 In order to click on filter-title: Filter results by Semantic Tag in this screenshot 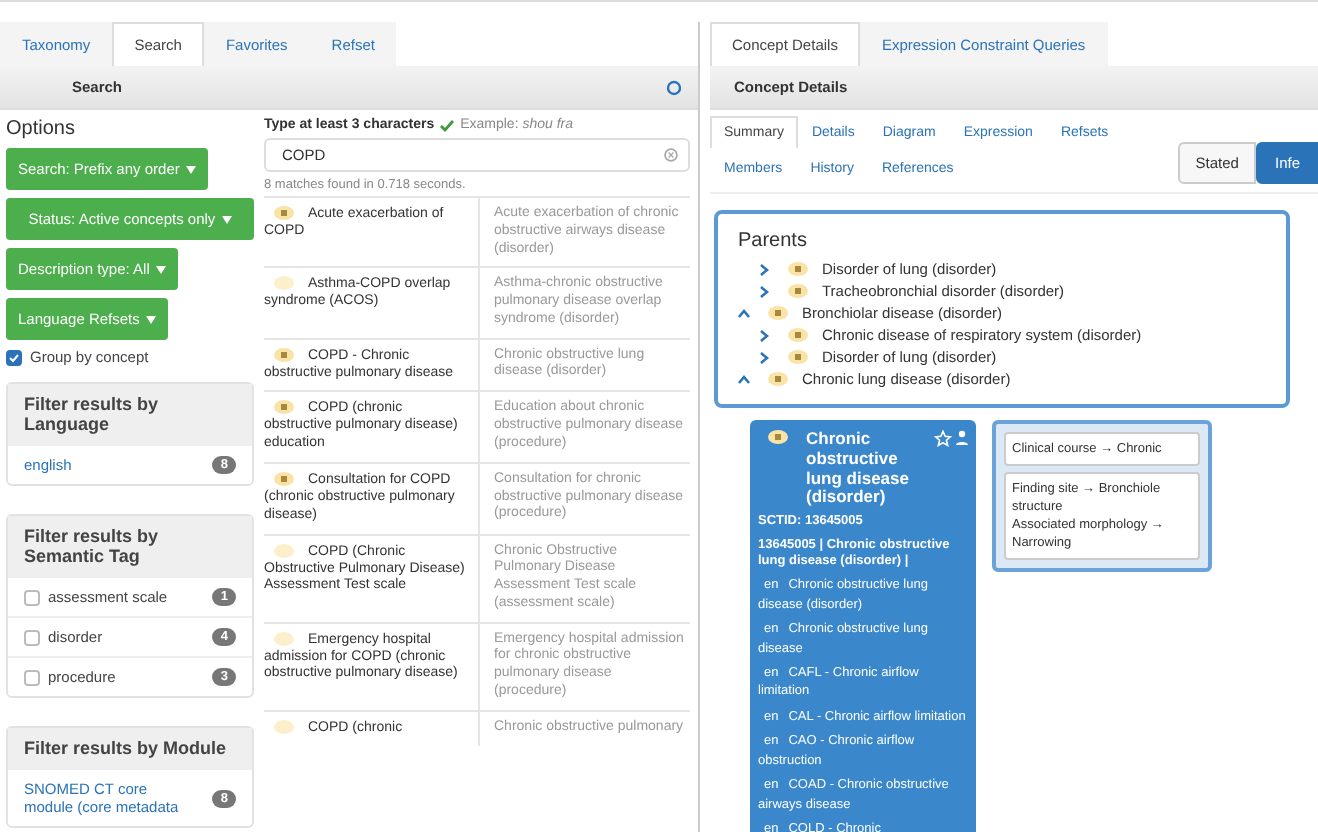, I will do `click(130, 546)`.